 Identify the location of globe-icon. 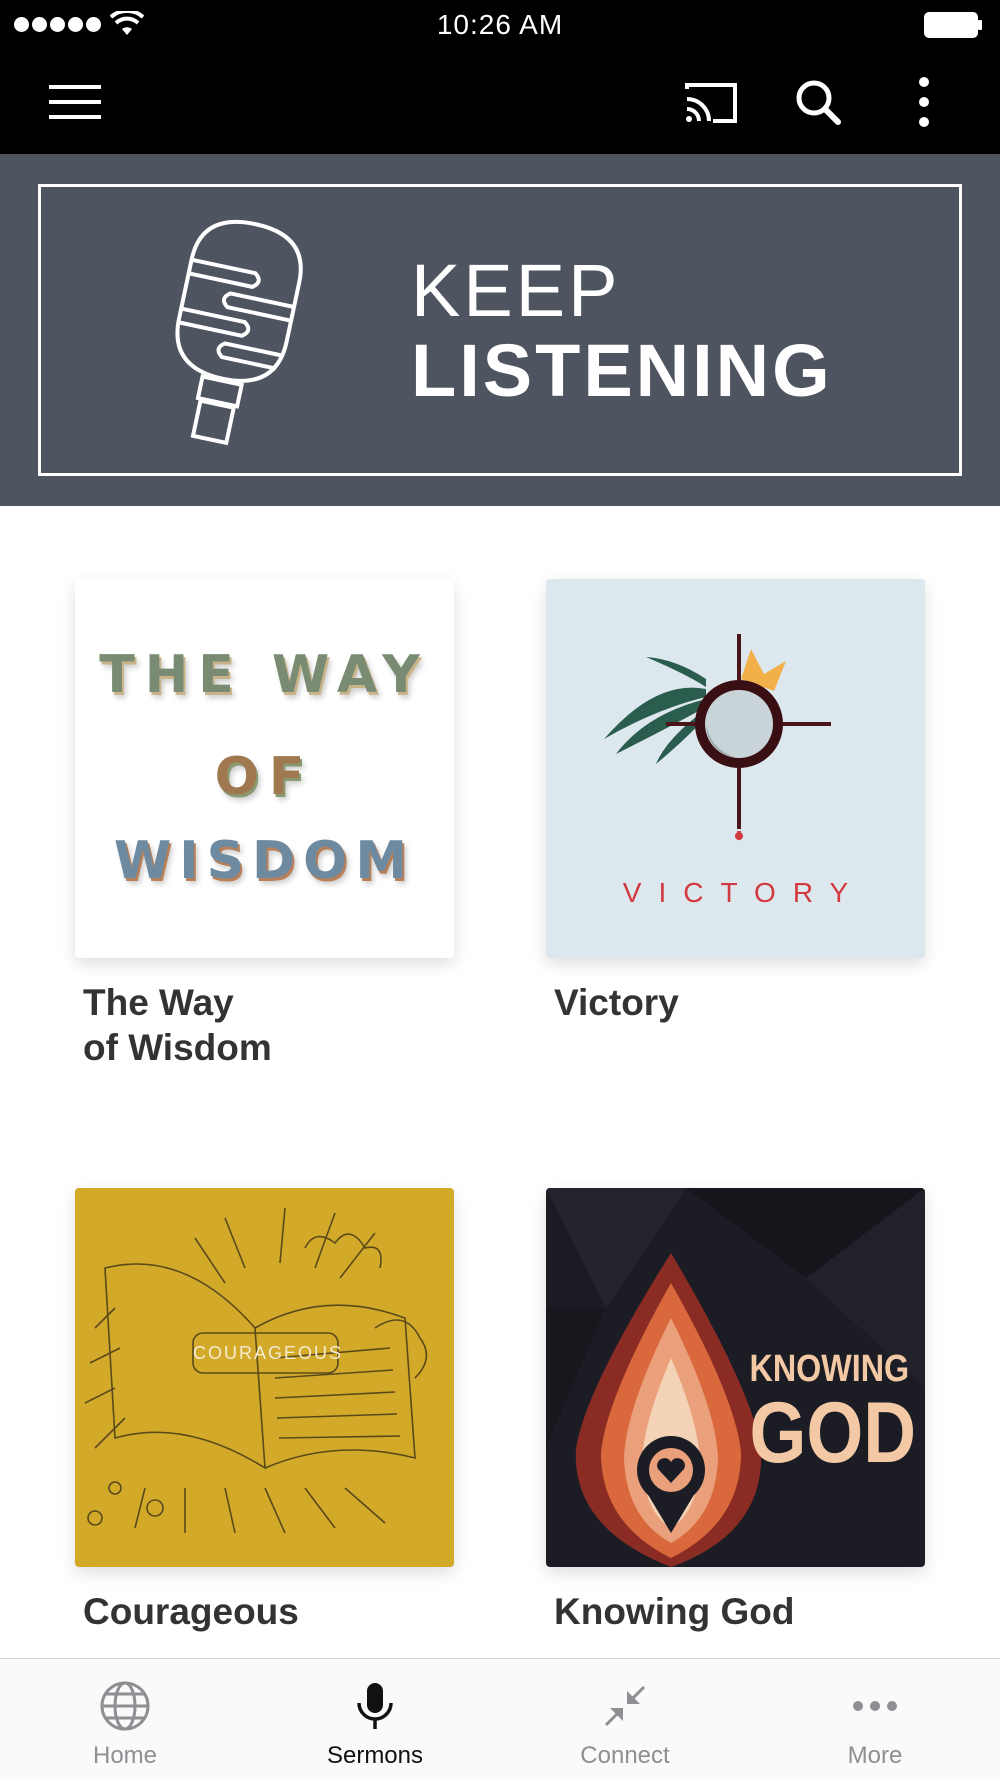
(125, 1706).